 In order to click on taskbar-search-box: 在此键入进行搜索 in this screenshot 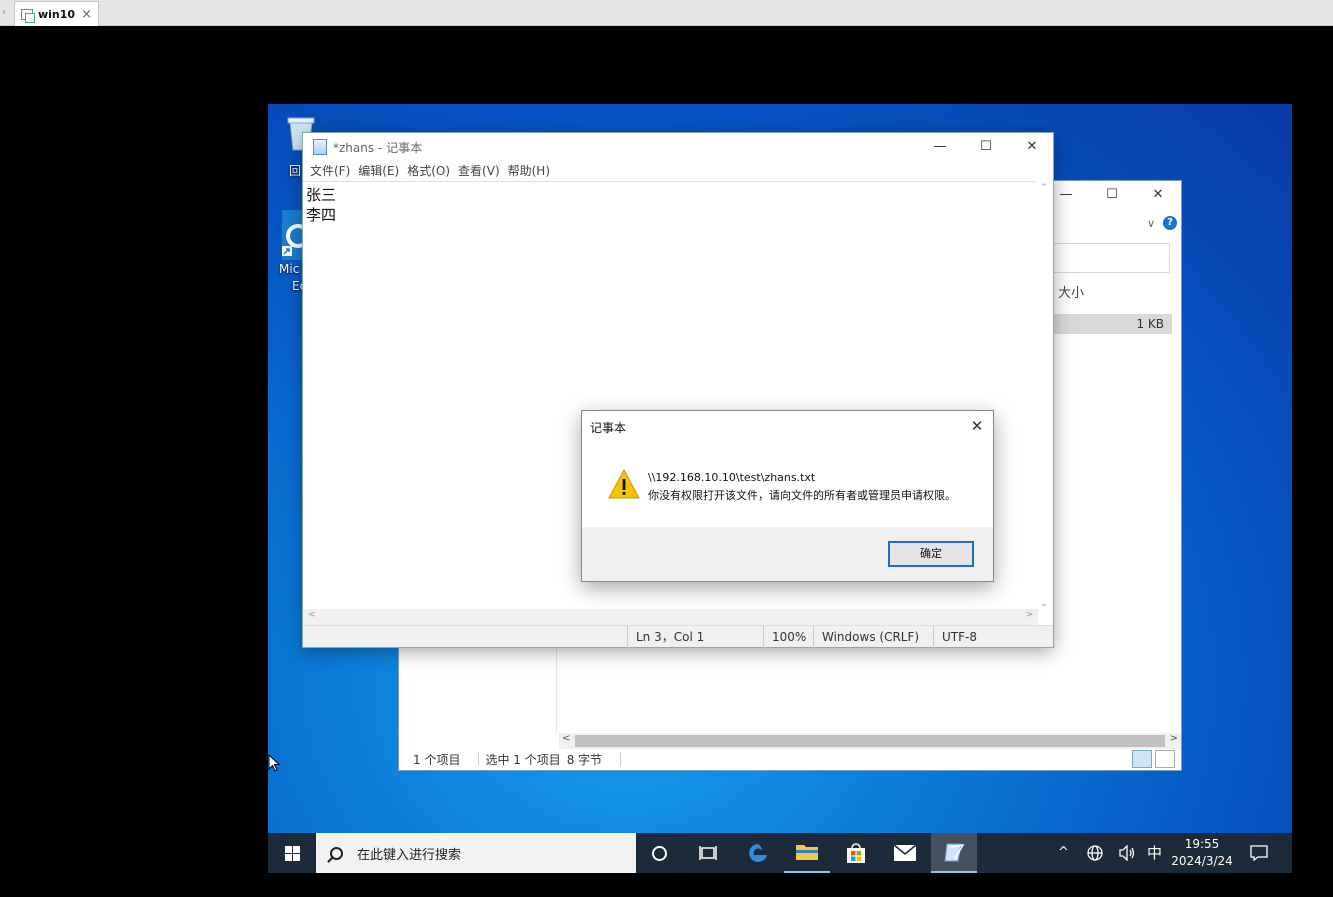, I will do `click(476, 853)`.